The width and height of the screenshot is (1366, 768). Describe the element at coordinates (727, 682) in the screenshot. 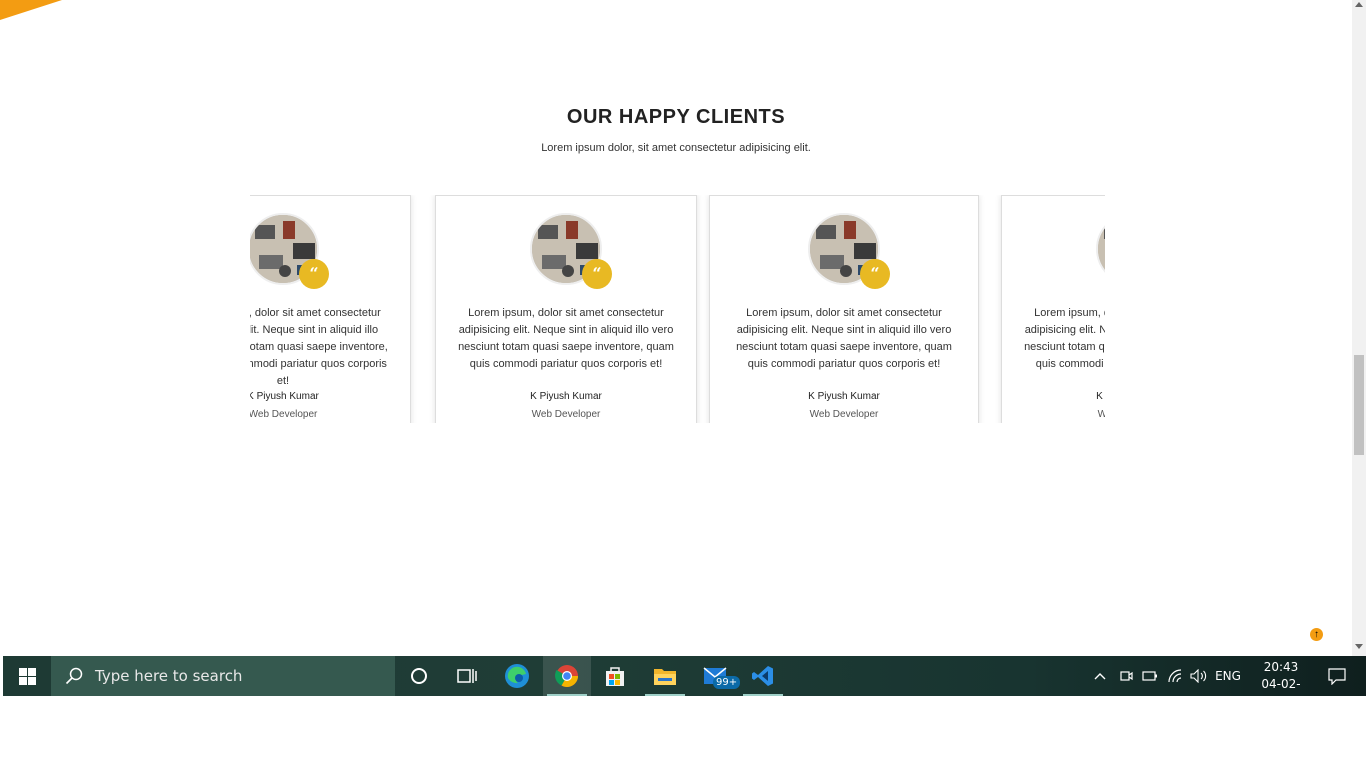

I see `mail-unread-badge: 99+` at that location.